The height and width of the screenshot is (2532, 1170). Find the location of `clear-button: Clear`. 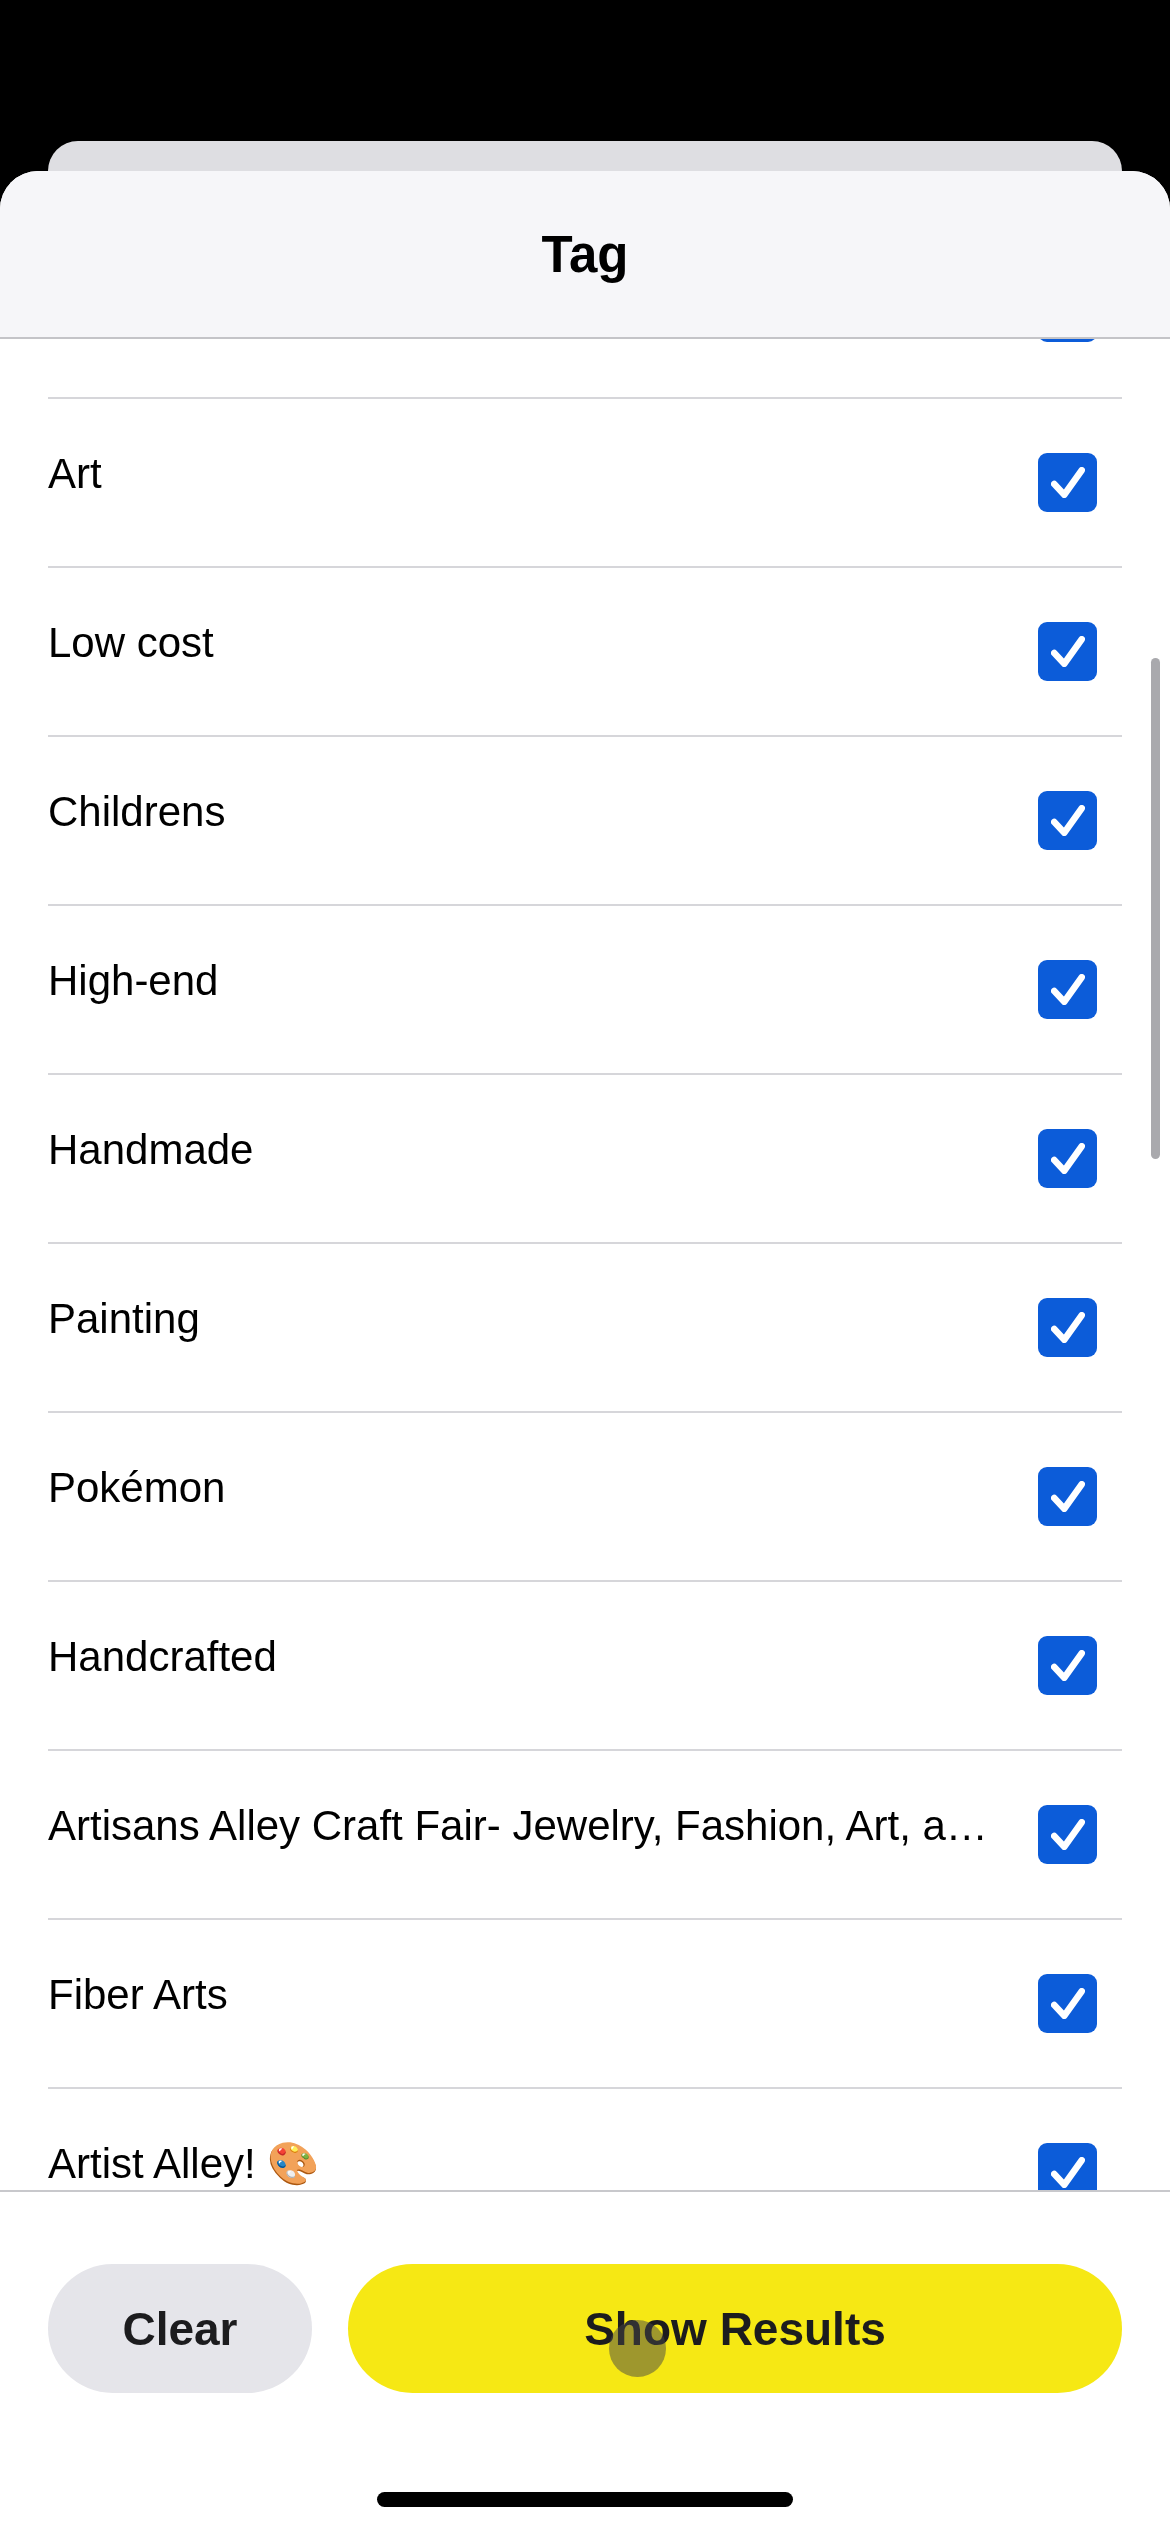

clear-button: Clear is located at coordinates (180, 2328).